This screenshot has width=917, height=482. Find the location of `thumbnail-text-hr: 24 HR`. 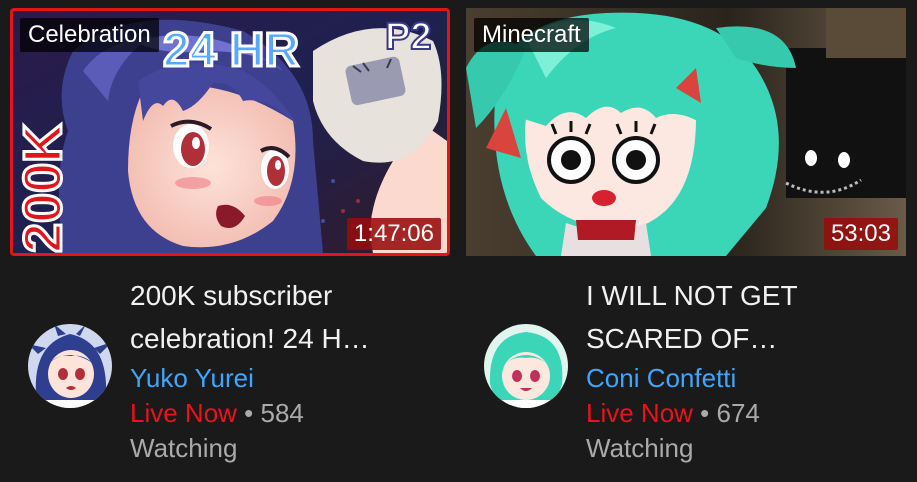

thumbnail-text-hr: 24 HR is located at coordinates (231, 50).